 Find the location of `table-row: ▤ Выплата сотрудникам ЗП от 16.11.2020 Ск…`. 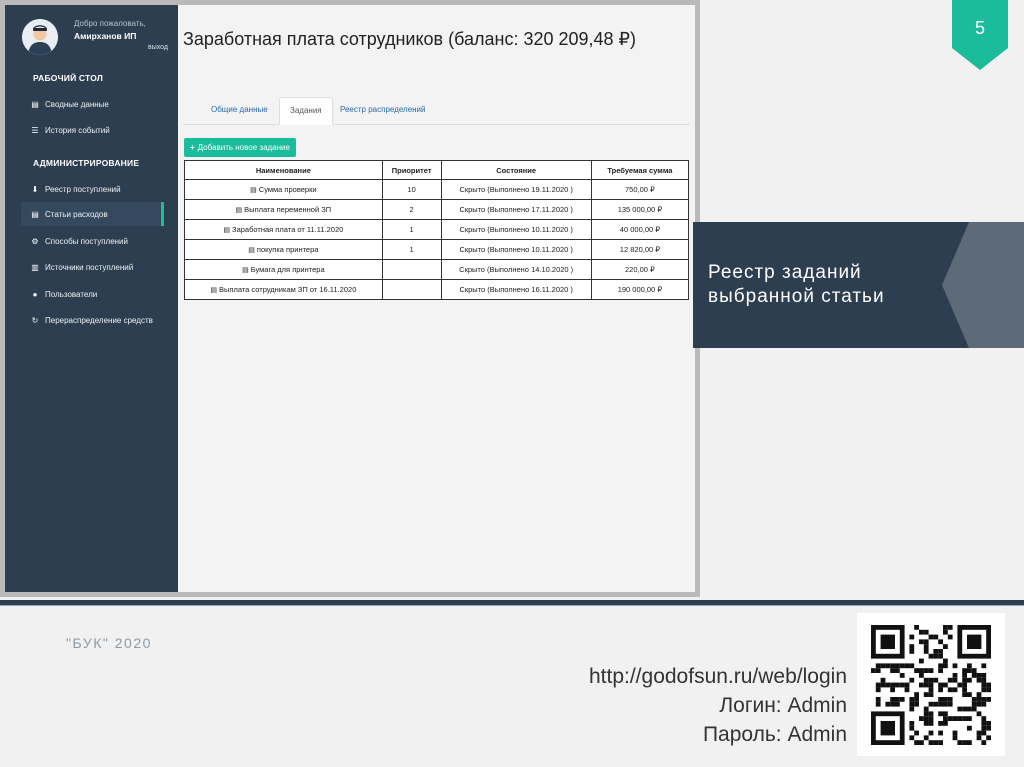

table-row: ▤ Выплата сотрудникам ЗП от 16.11.2020 Ск… is located at coordinates (437, 289).